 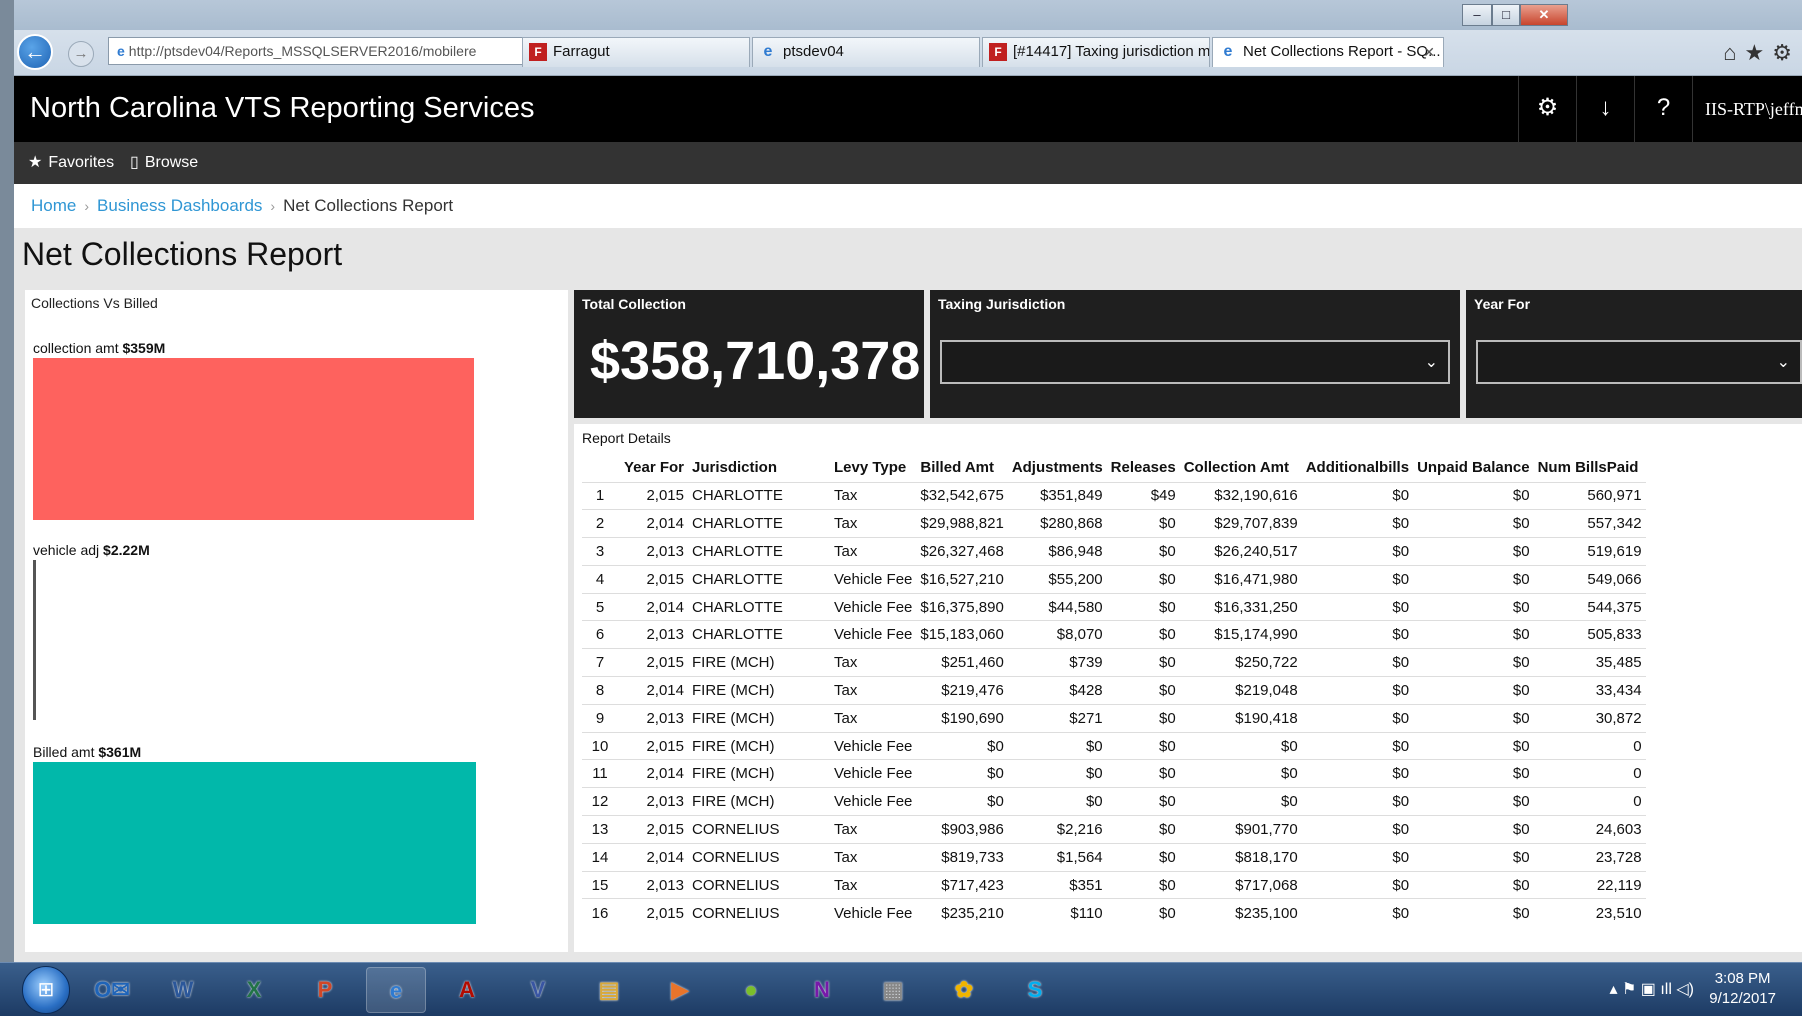 I want to click on kpi-label: Total Collection, so click(x=634, y=304).